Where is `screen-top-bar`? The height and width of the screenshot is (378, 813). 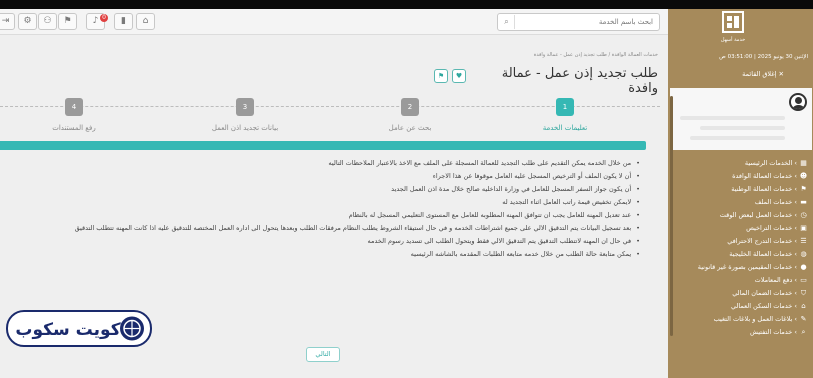 screen-top-bar is located at coordinates (406, 4).